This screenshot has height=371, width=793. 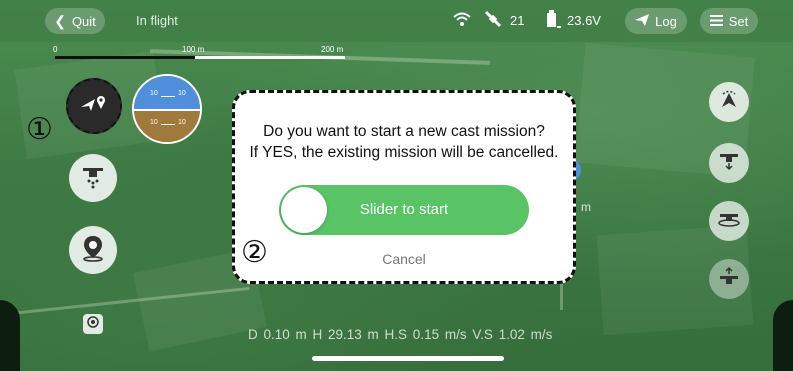 I want to click on chevron-left-icon: ❮, so click(x=60, y=20).